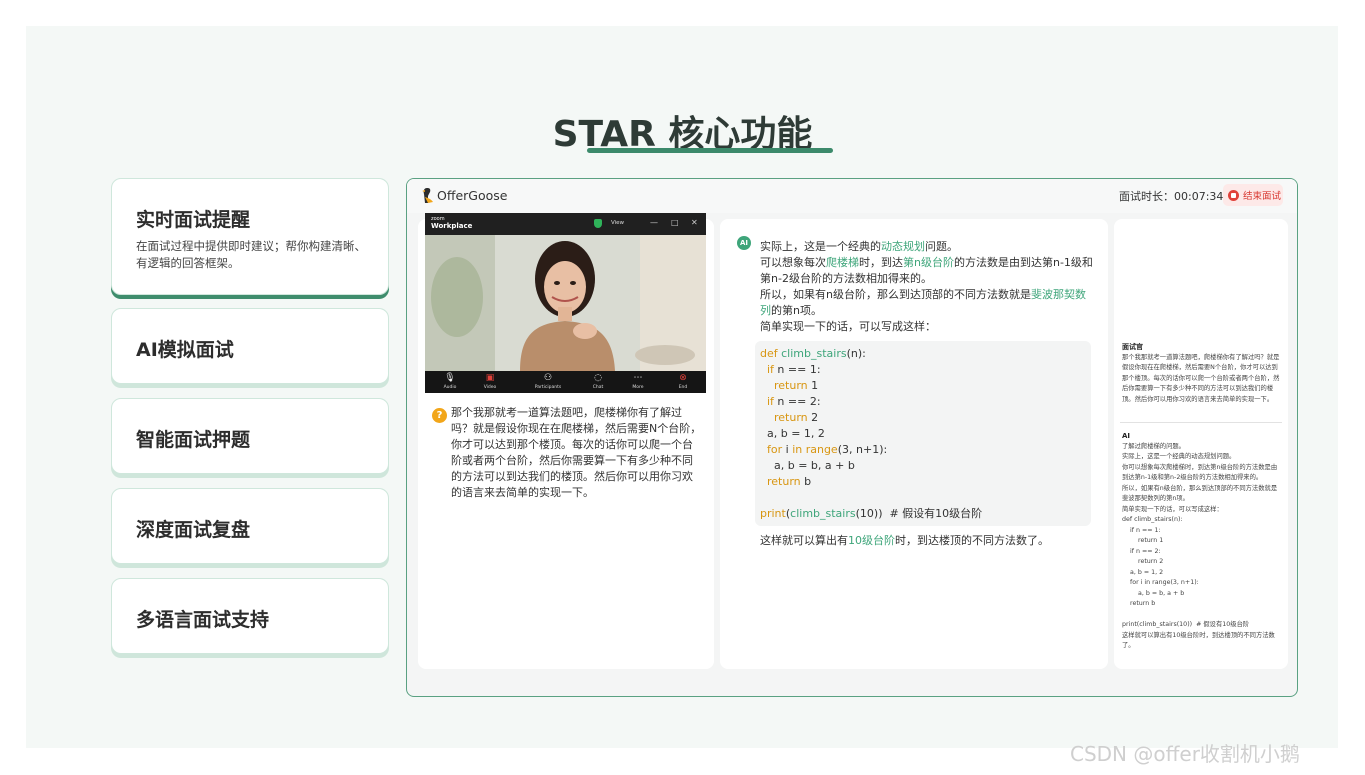 The width and height of the screenshot is (1365, 775). What do you see at coordinates (796, 385) in the screenshot?
I see `code-line: return 1` at bounding box center [796, 385].